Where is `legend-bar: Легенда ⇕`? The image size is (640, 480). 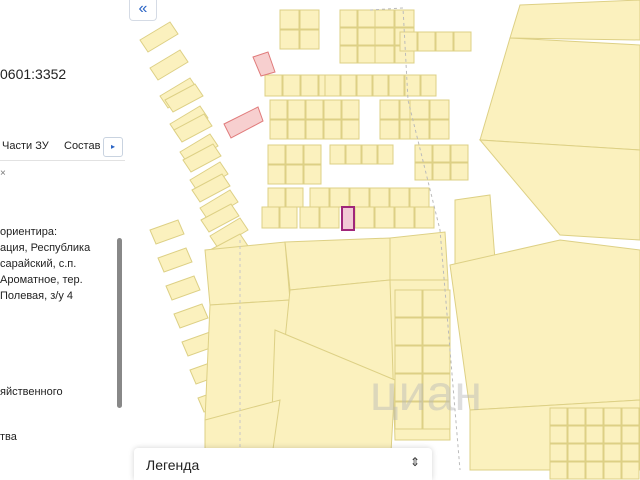
legend-bar: Легенда ⇕ is located at coordinates (283, 464).